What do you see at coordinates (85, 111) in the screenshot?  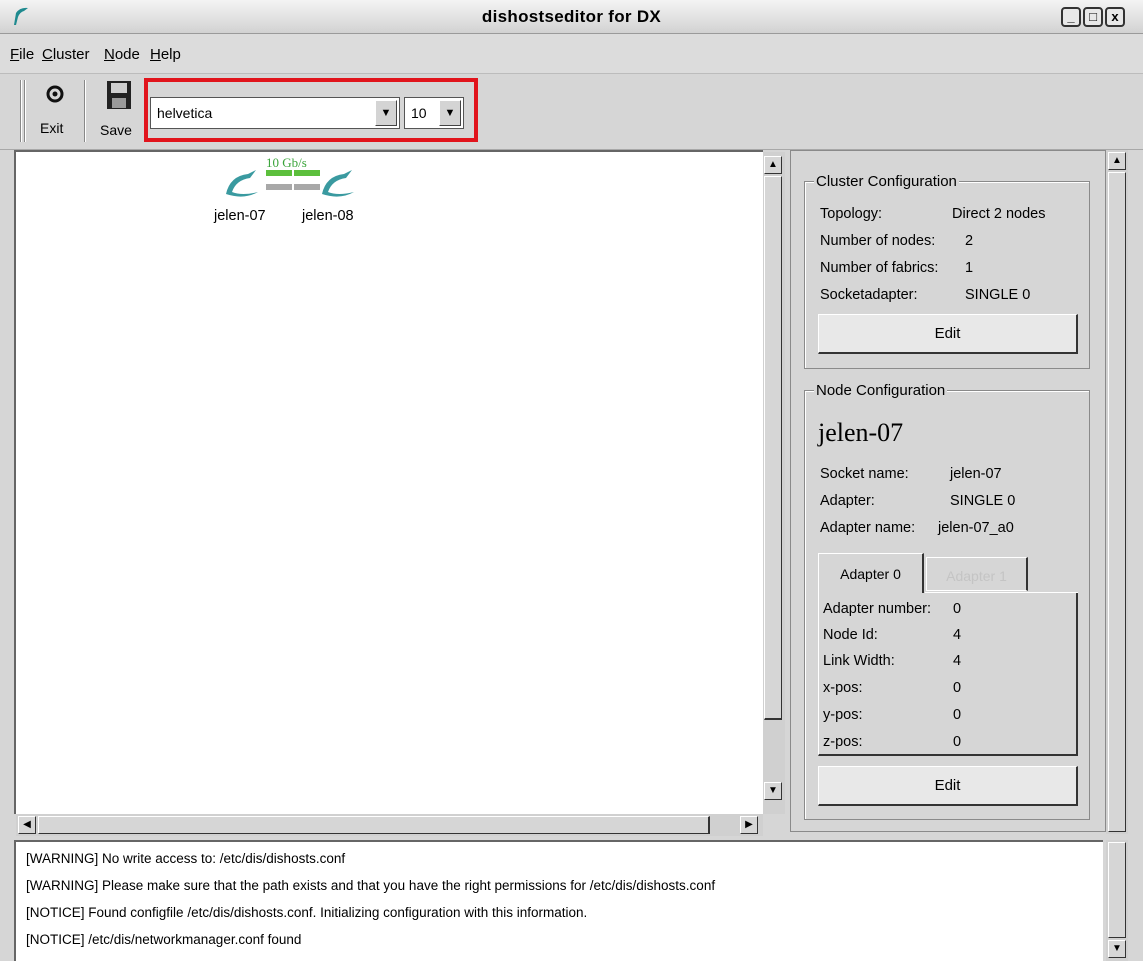 I see `toolbar-separator` at bounding box center [85, 111].